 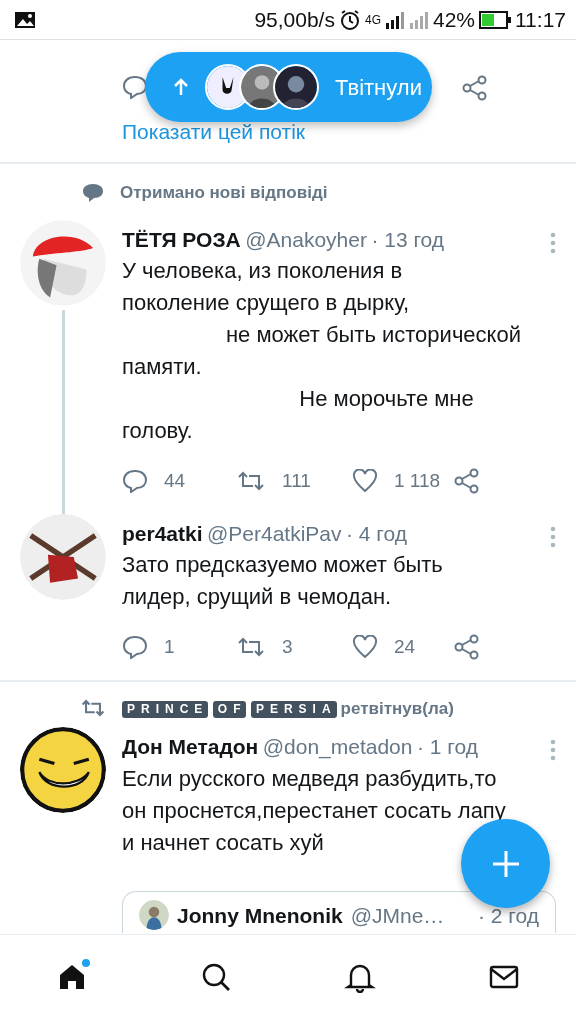 I want to click on tweet-text: Зато предсказуемо может быть лидер, срущий в чемодан., so click(x=283, y=581).